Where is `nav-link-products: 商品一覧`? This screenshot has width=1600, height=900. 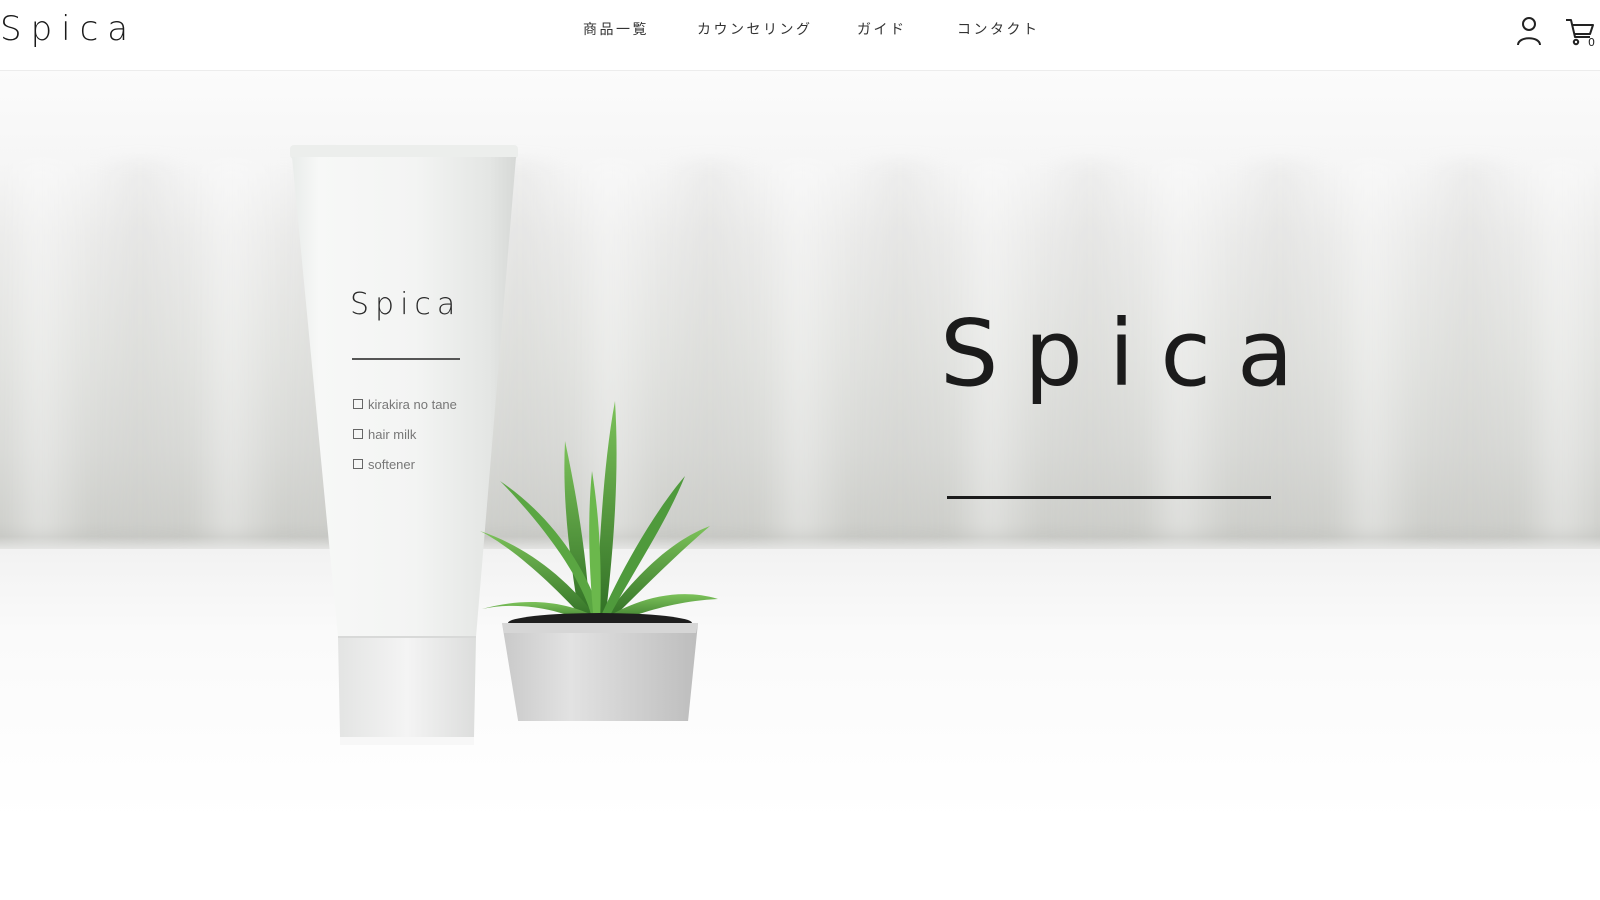
nav-link-products: 商品一覧 is located at coordinates (616, 30).